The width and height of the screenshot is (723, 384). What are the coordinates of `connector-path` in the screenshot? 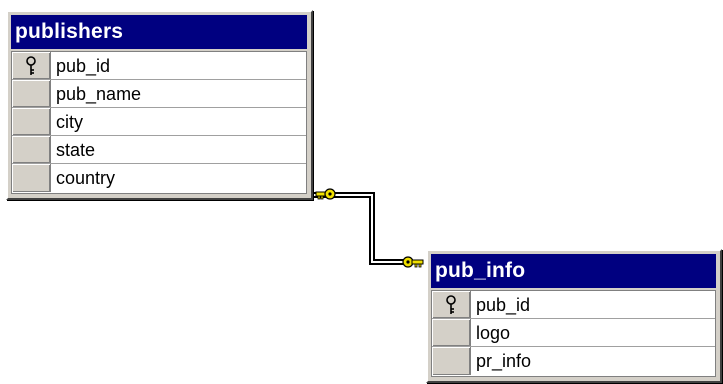 It's located at (359, 228).